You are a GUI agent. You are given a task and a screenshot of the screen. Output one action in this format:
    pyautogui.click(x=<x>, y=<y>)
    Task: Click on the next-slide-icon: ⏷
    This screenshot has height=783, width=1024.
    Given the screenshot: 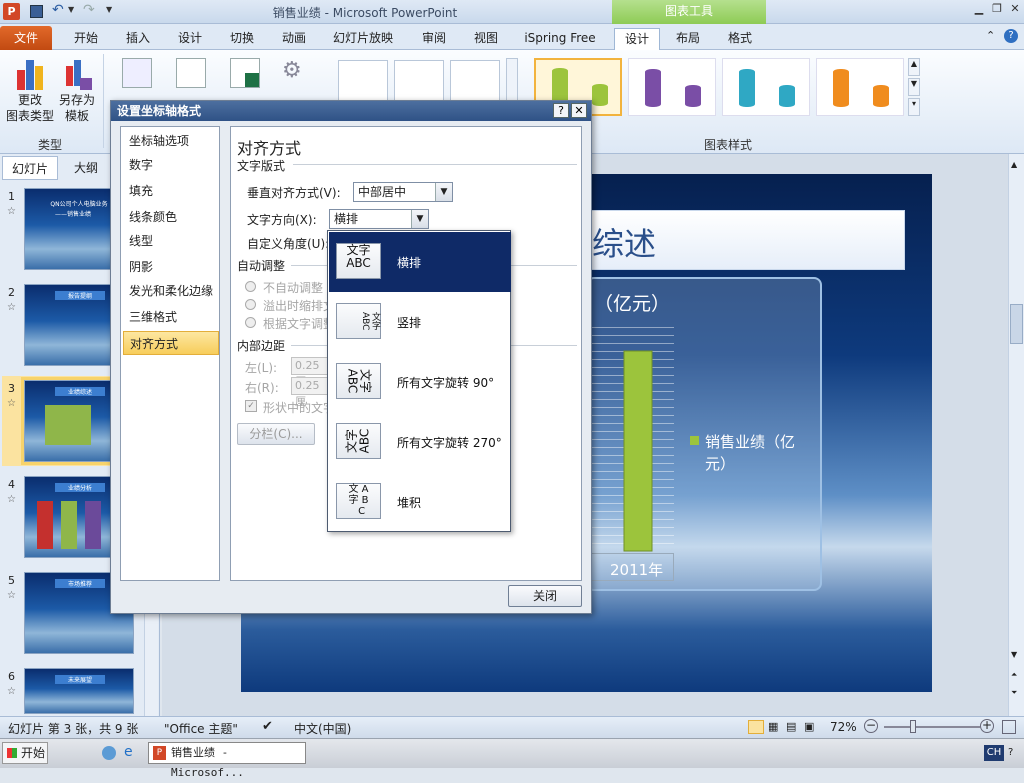 What is the action you would take?
    pyautogui.click(x=1014, y=693)
    